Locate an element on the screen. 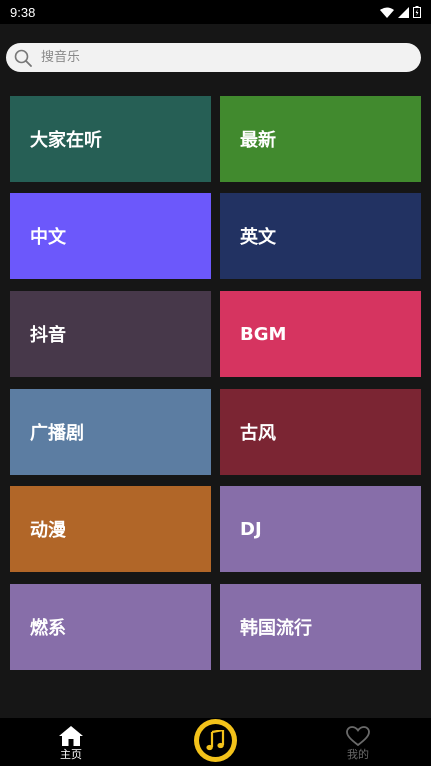 The image size is (431, 766). music-note-icon is located at coordinates (214, 739).